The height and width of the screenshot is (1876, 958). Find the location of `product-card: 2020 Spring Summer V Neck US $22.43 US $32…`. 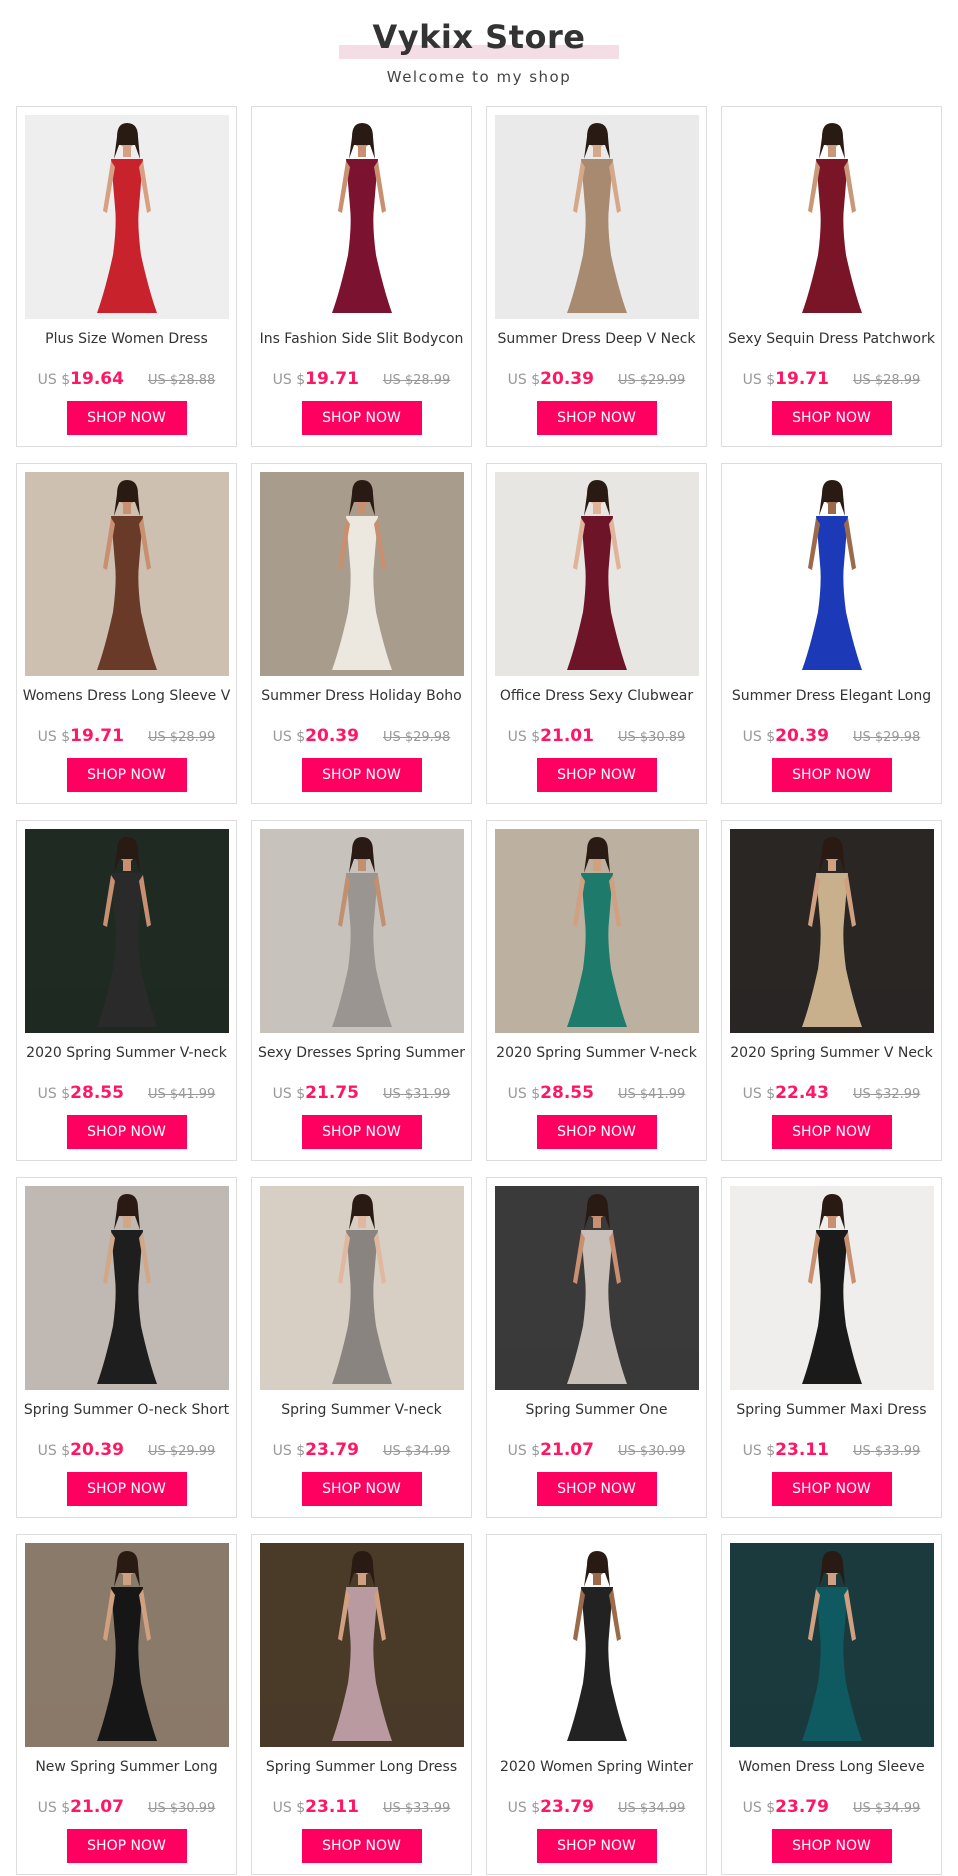

product-card: 2020 Spring Summer V Neck US $22.43 US $32… is located at coordinates (831, 990).